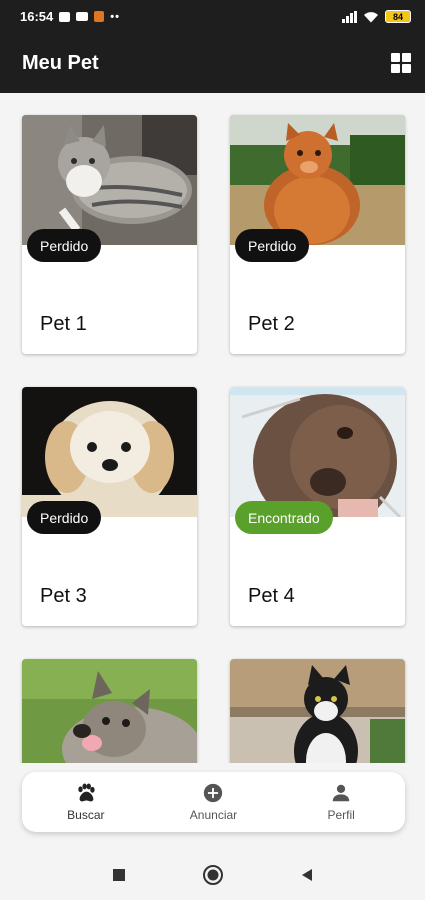 This screenshot has height=900, width=425. What do you see at coordinates (271, 596) in the screenshot?
I see `pet-name: Pet 4` at bounding box center [271, 596].